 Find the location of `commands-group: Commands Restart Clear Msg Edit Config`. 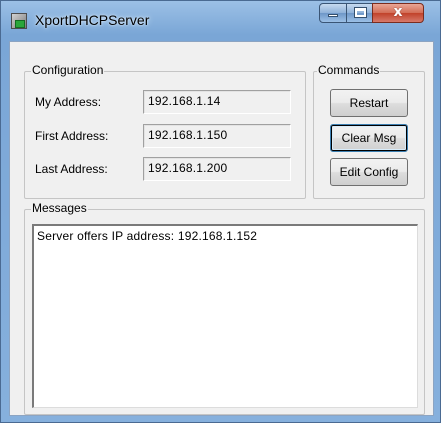

commands-group: Commands Restart Clear Msg Edit Config is located at coordinates (369, 131).